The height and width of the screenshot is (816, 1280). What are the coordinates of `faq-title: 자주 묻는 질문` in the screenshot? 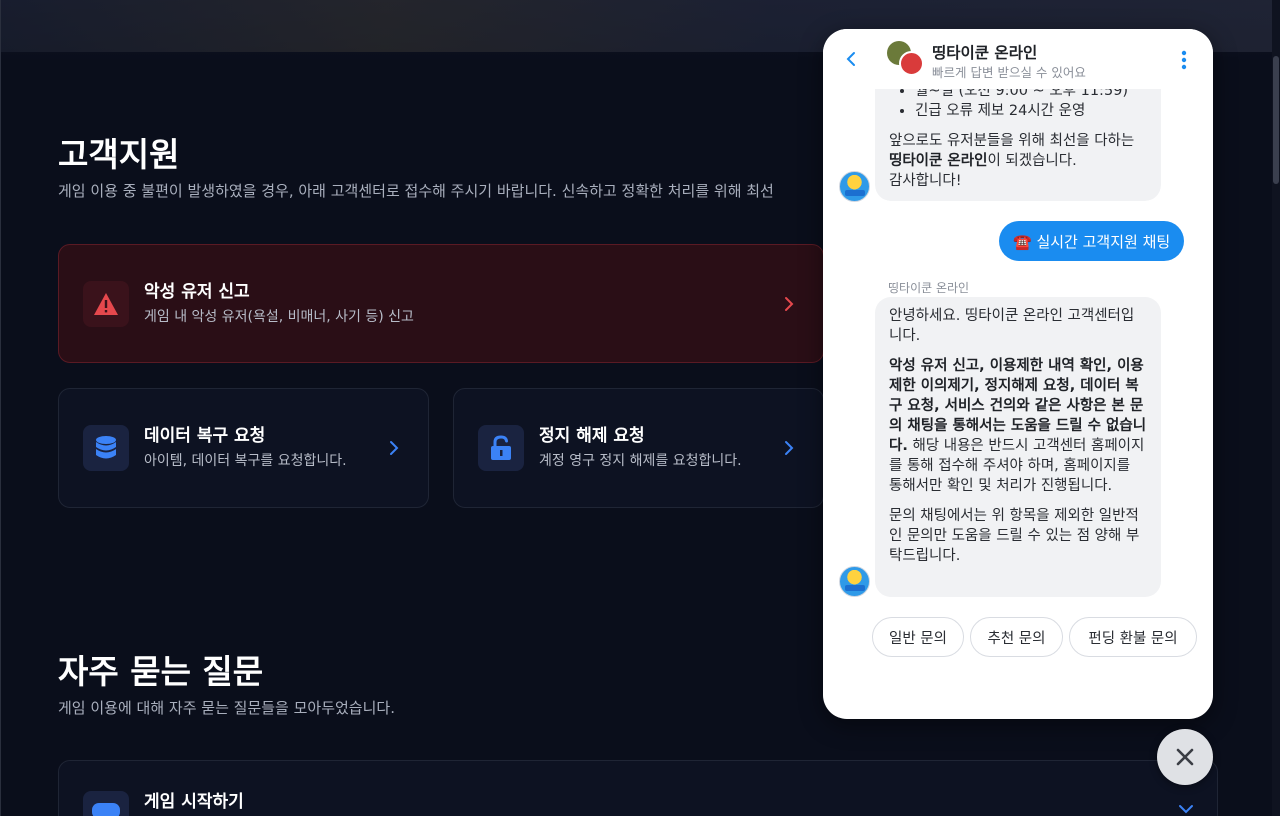 It's located at (161, 671).